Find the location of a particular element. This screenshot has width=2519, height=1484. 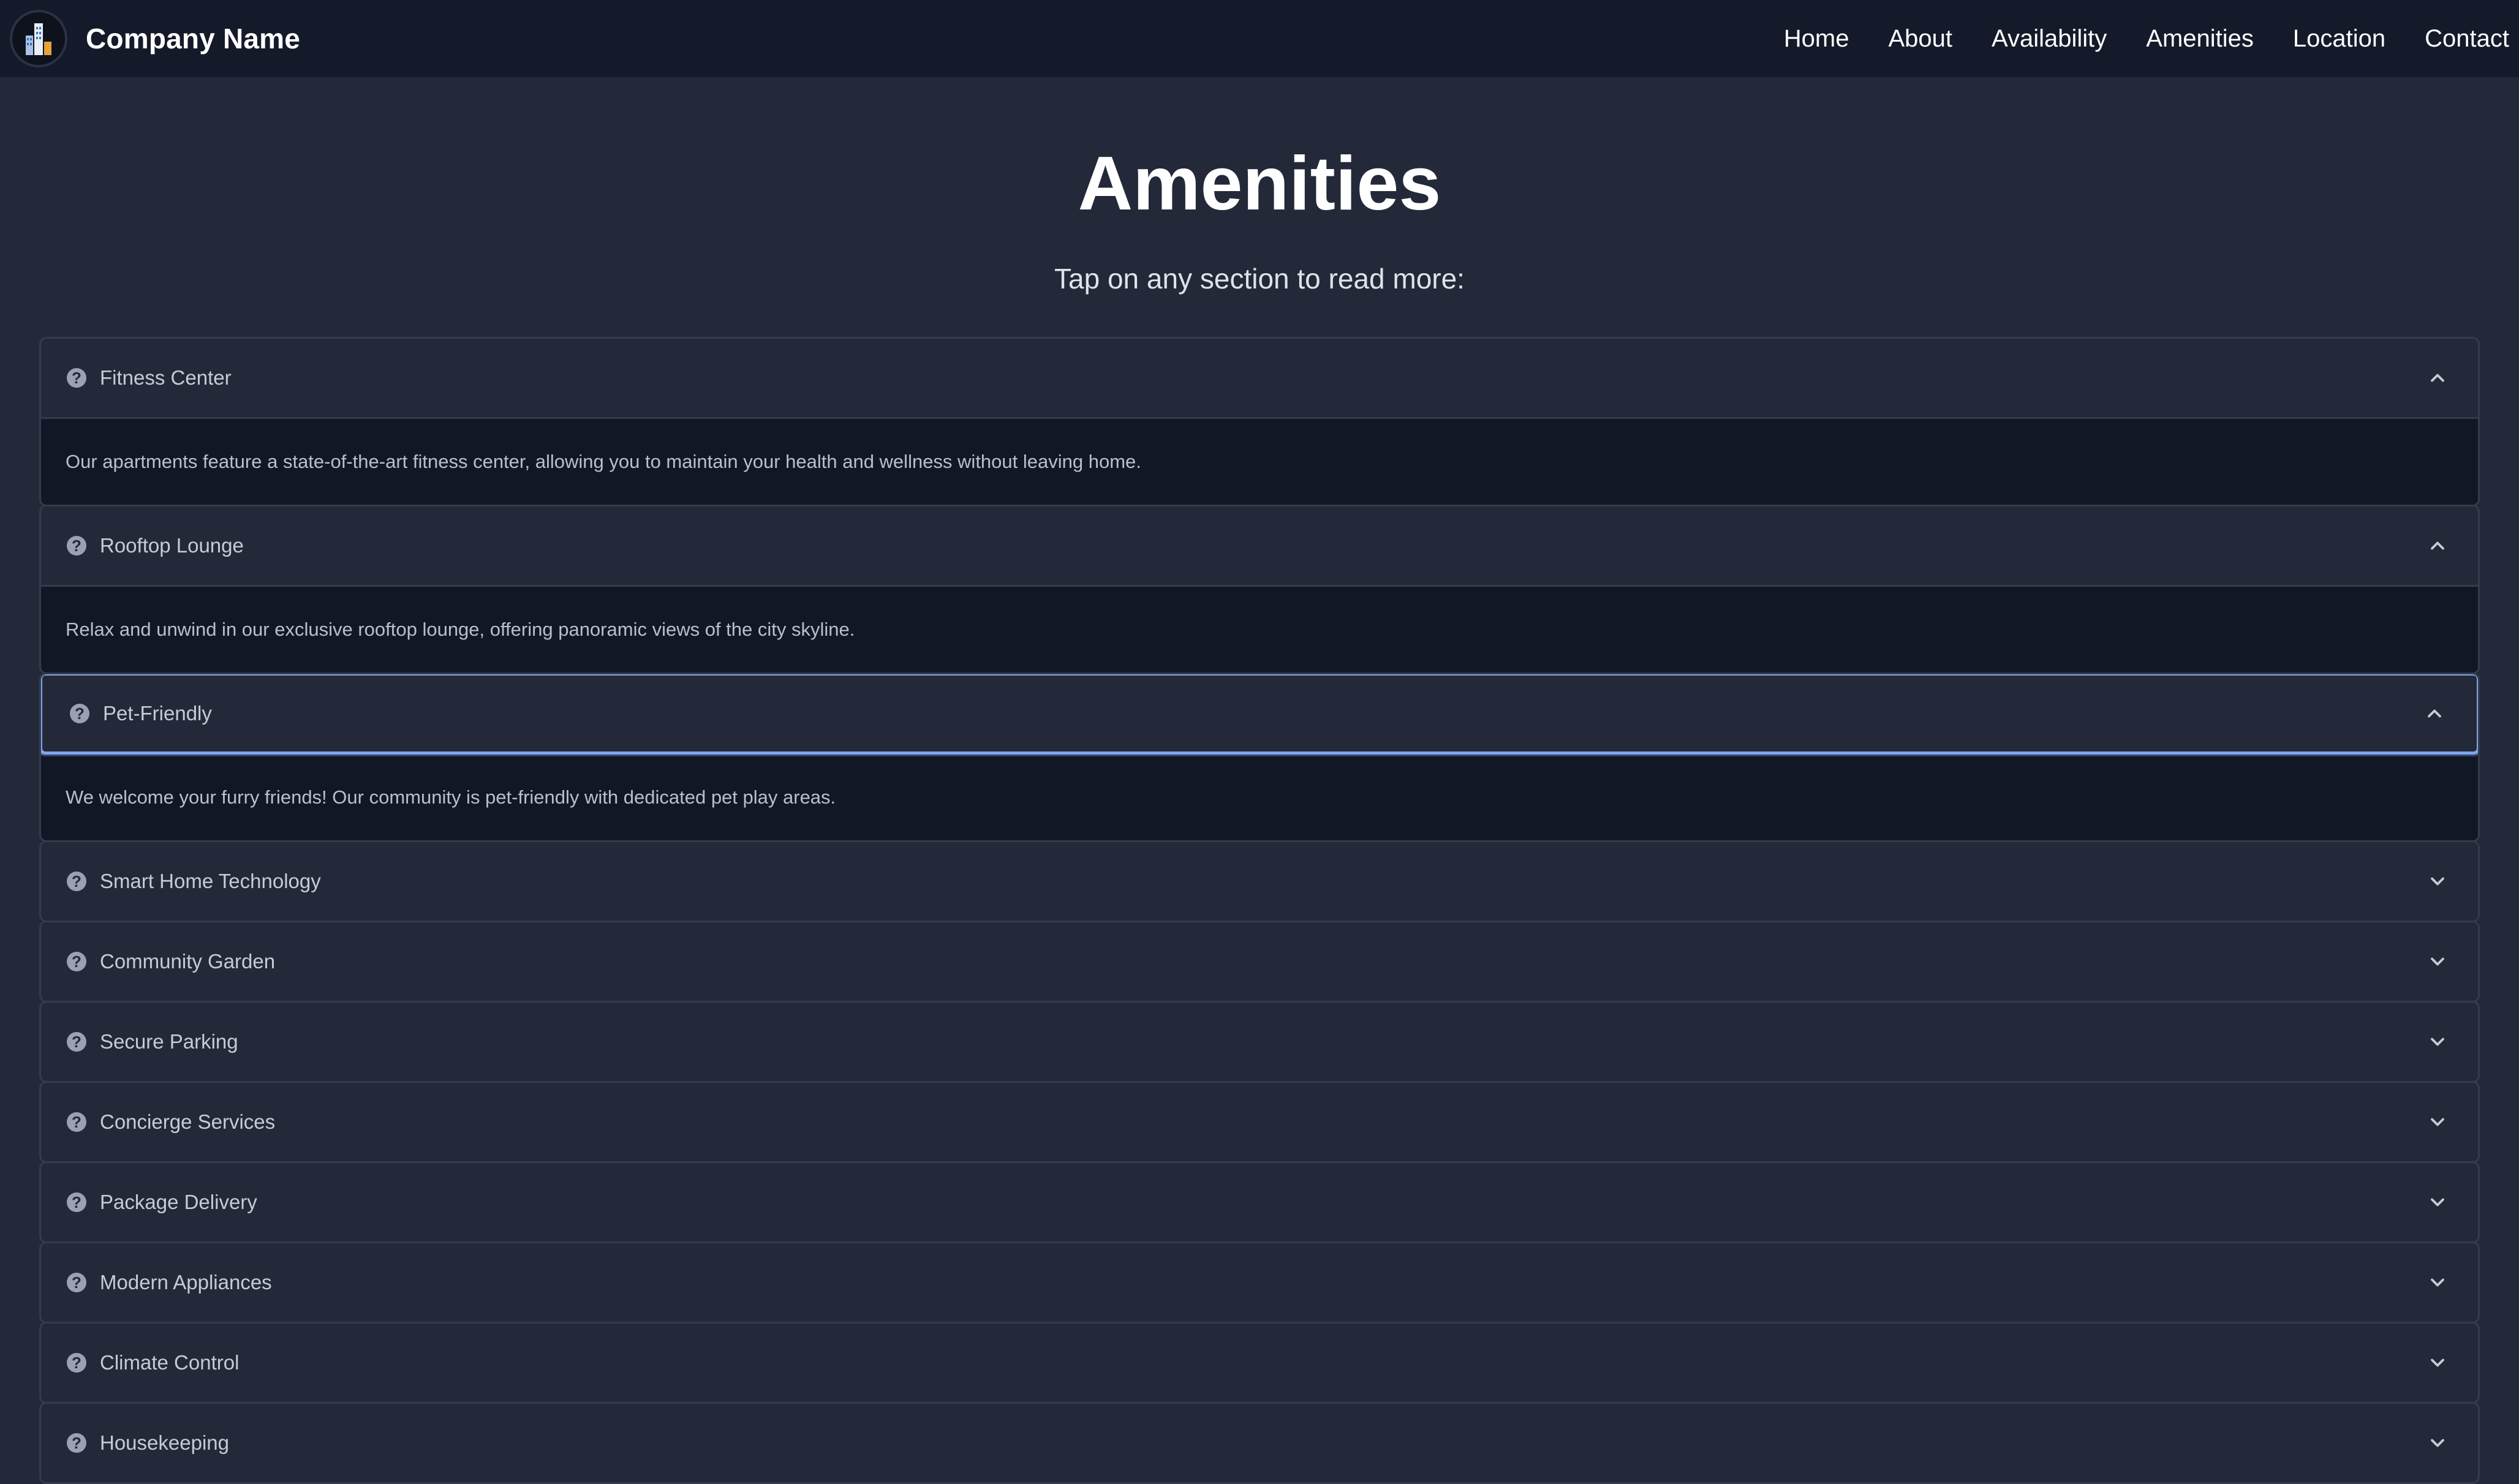

accordion-item: ? Climate Control is located at coordinates (1259, 1363).